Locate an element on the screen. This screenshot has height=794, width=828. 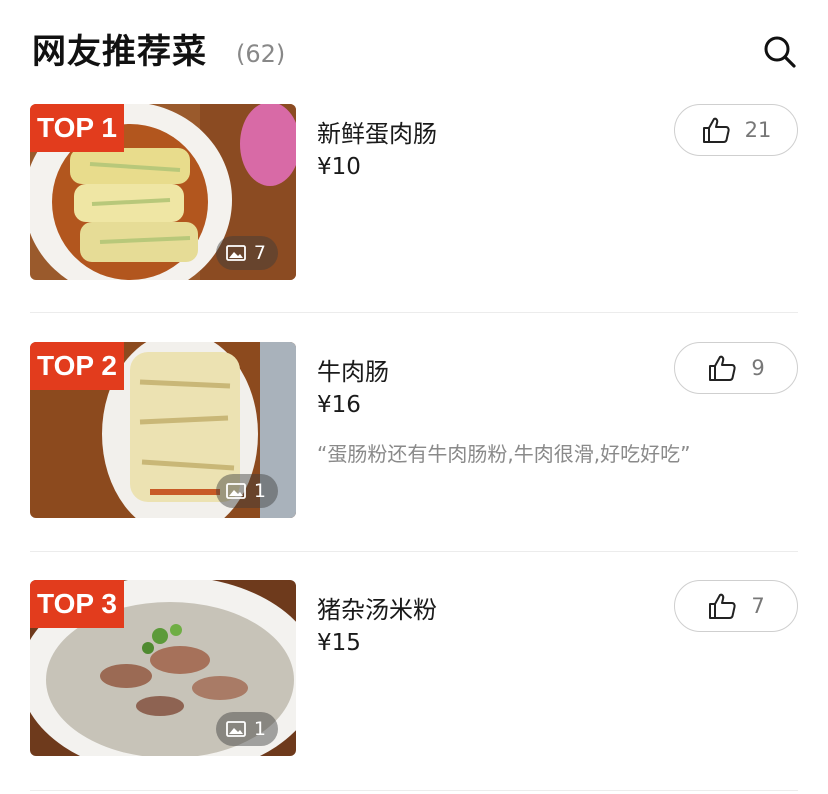
like-button: 9 is located at coordinates (736, 368).